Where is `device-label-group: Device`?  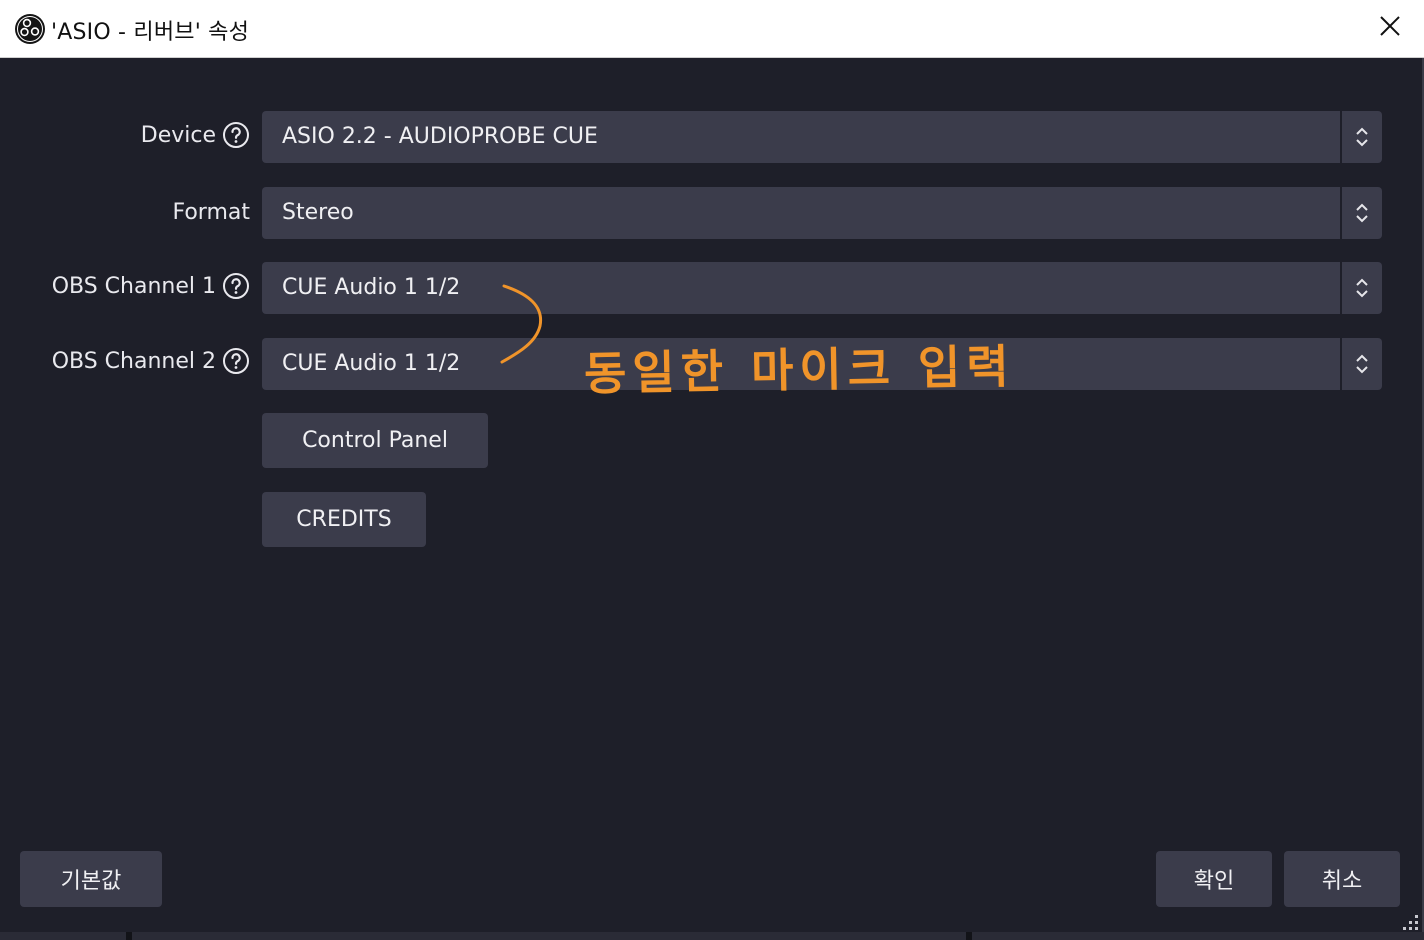
device-label-group: Device is located at coordinates (195, 135).